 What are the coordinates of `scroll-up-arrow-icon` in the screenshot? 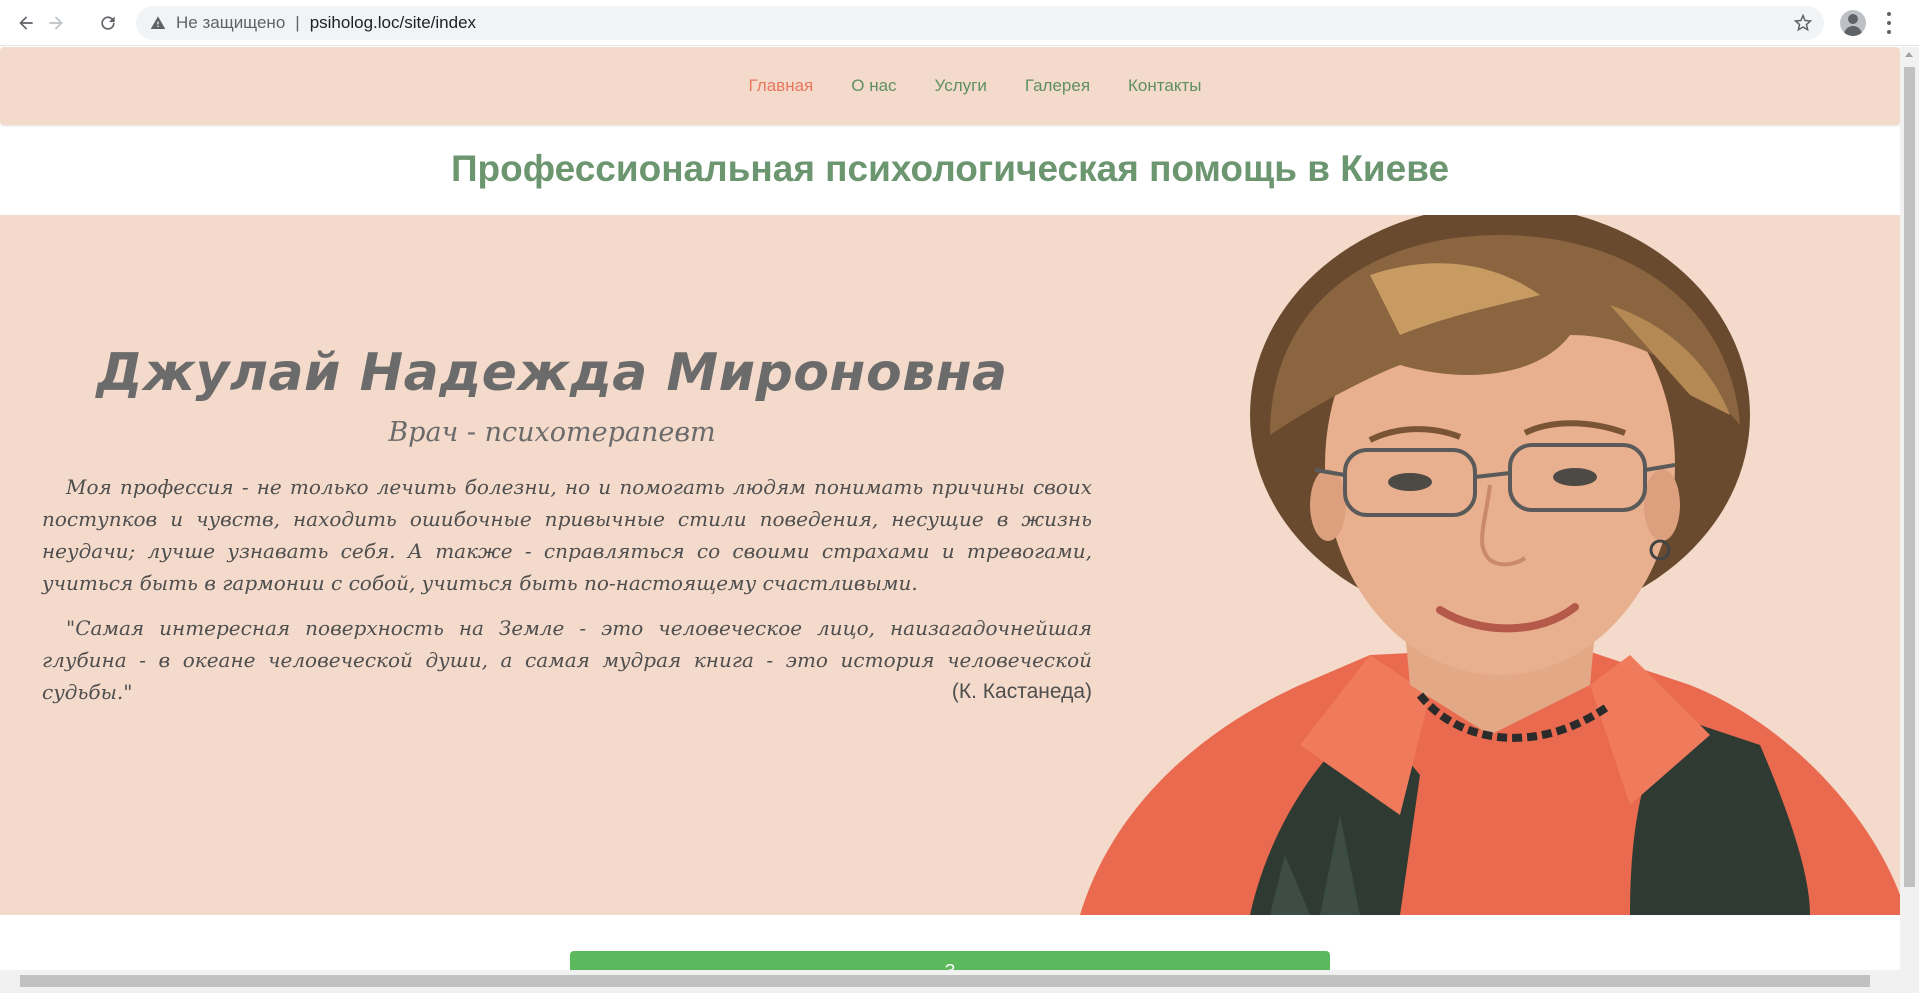 It's located at (1909, 54).